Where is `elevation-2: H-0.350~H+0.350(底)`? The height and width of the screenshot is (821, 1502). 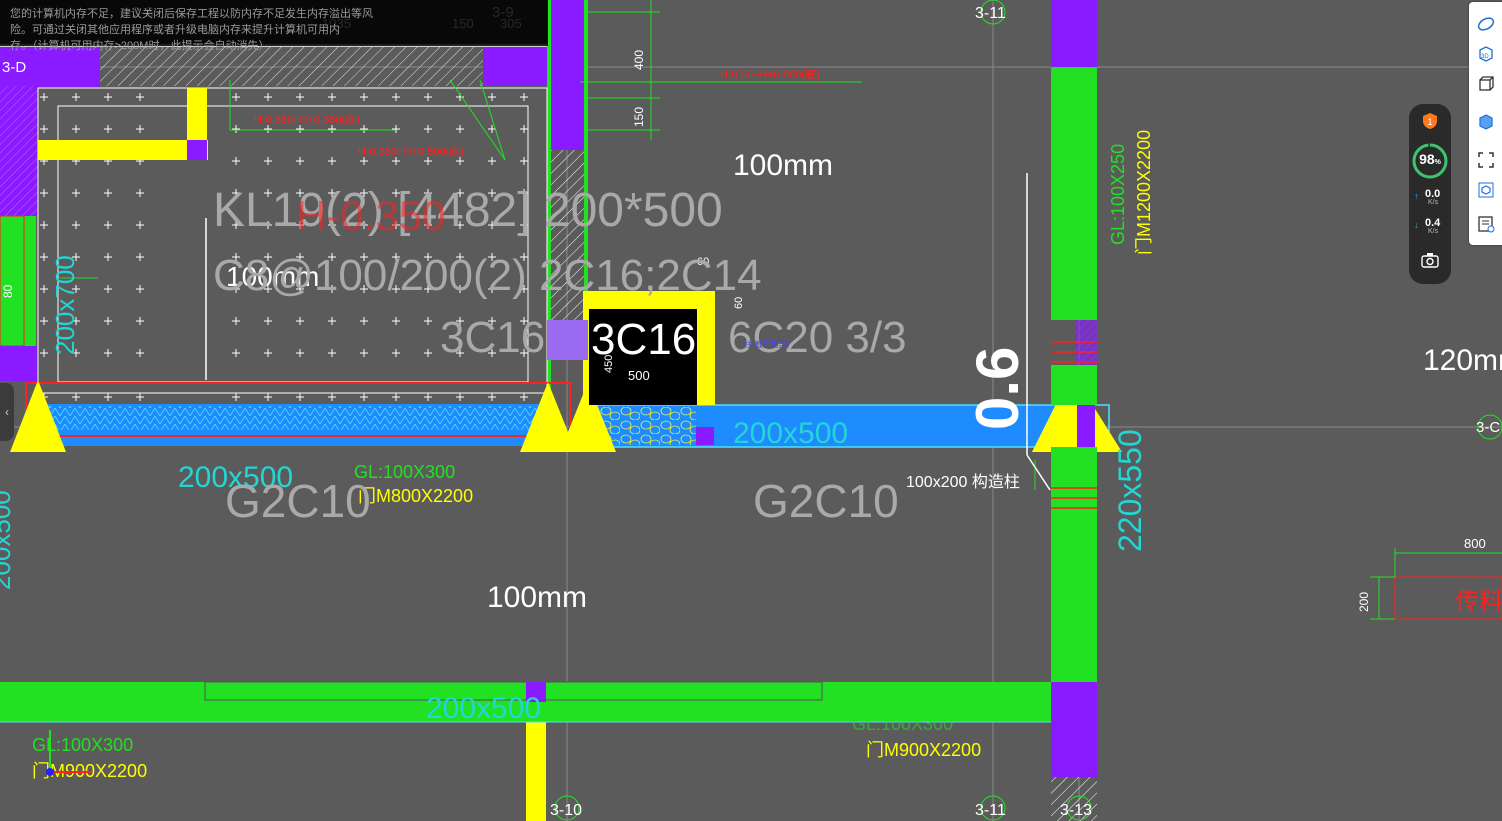
elevation-2: H-0.350~H+0.350(底) is located at coordinates (307, 119).